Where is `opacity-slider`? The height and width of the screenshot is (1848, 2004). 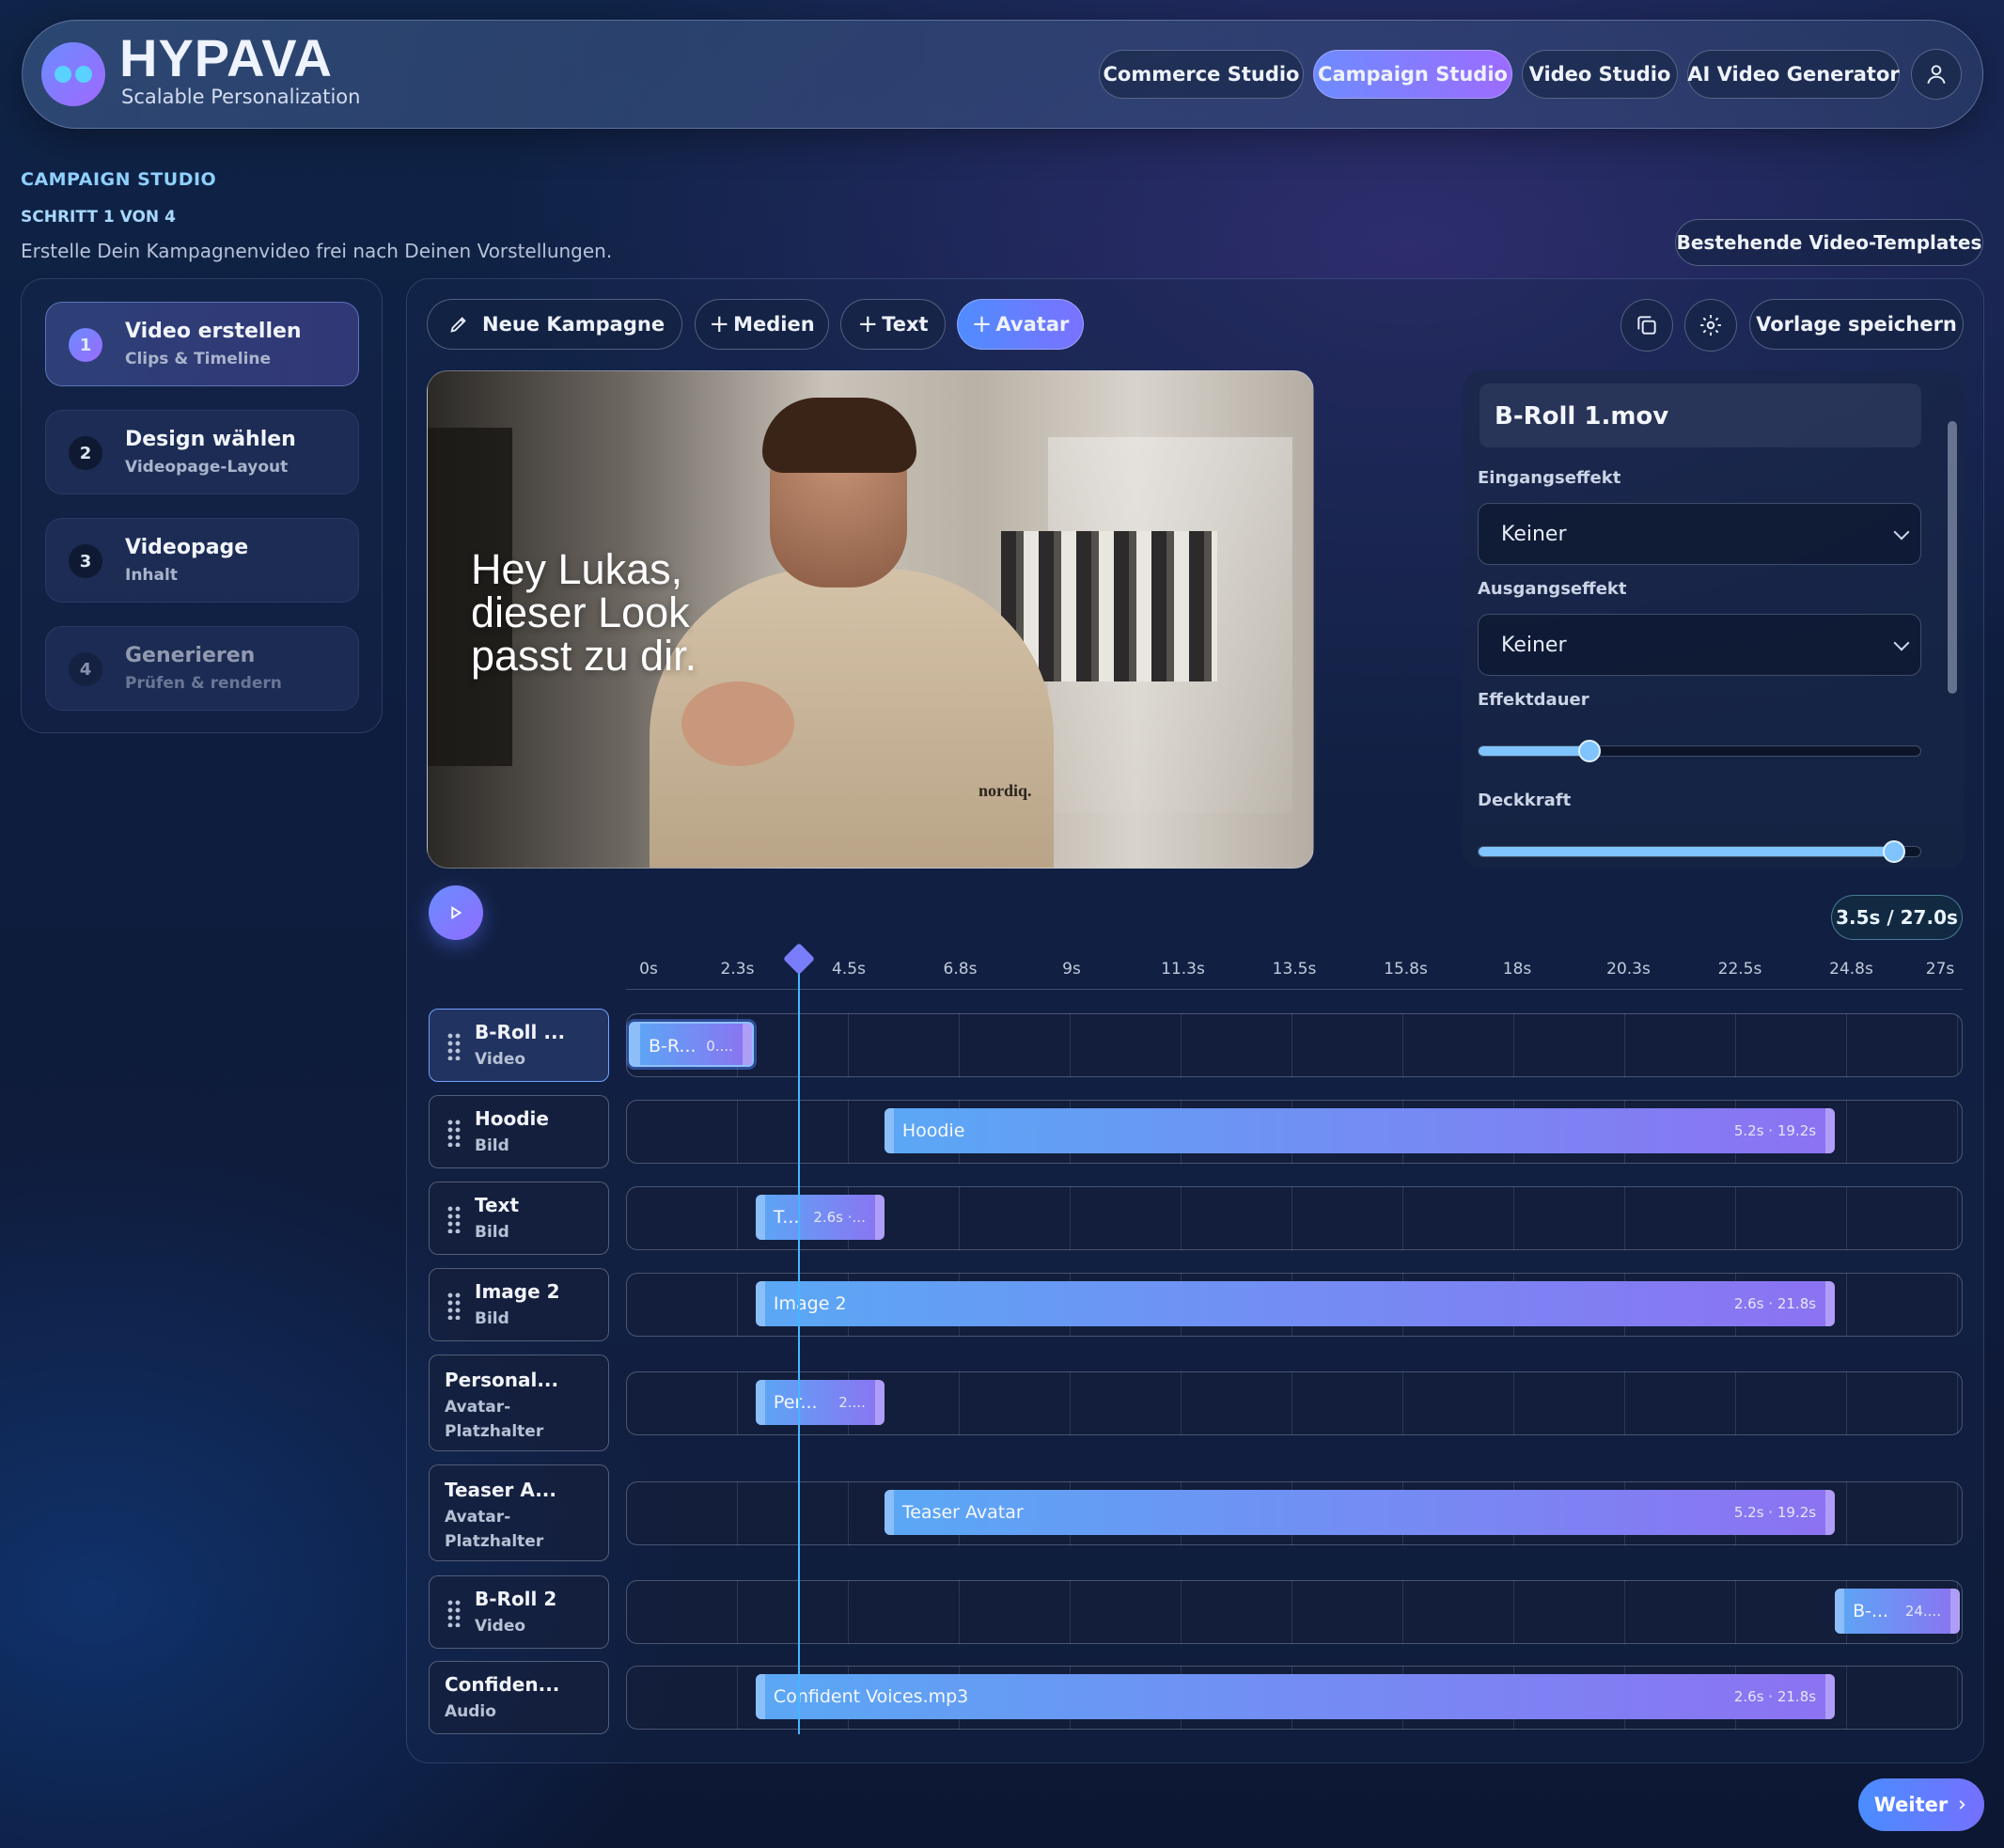
opacity-slider is located at coordinates (1699, 851).